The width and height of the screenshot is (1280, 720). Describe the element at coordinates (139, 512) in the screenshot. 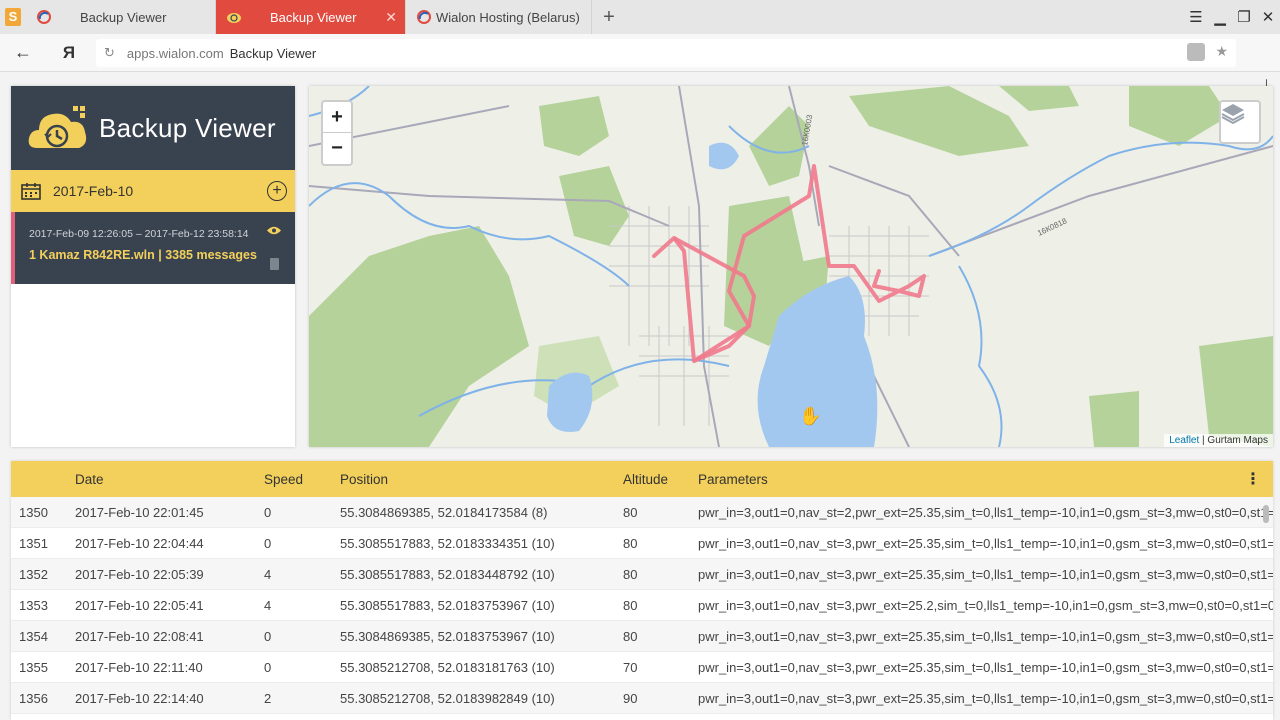

I see `cell-date: 2017-Feb-10 22:01:45` at that location.